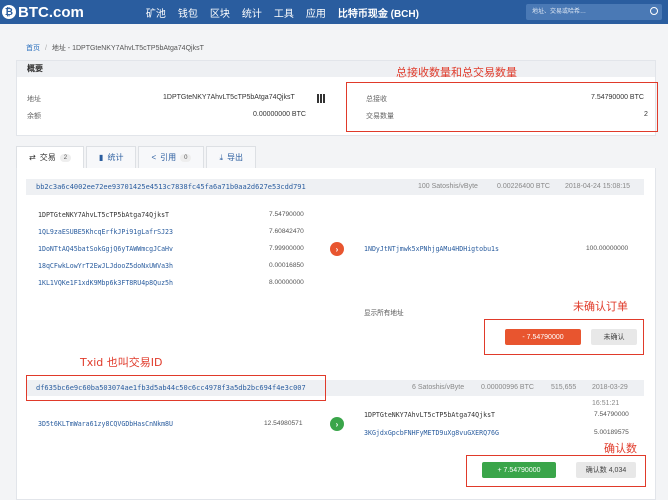 The image size is (668, 500). I want to click on tab-references: < 引用 0, so click(171, 157).